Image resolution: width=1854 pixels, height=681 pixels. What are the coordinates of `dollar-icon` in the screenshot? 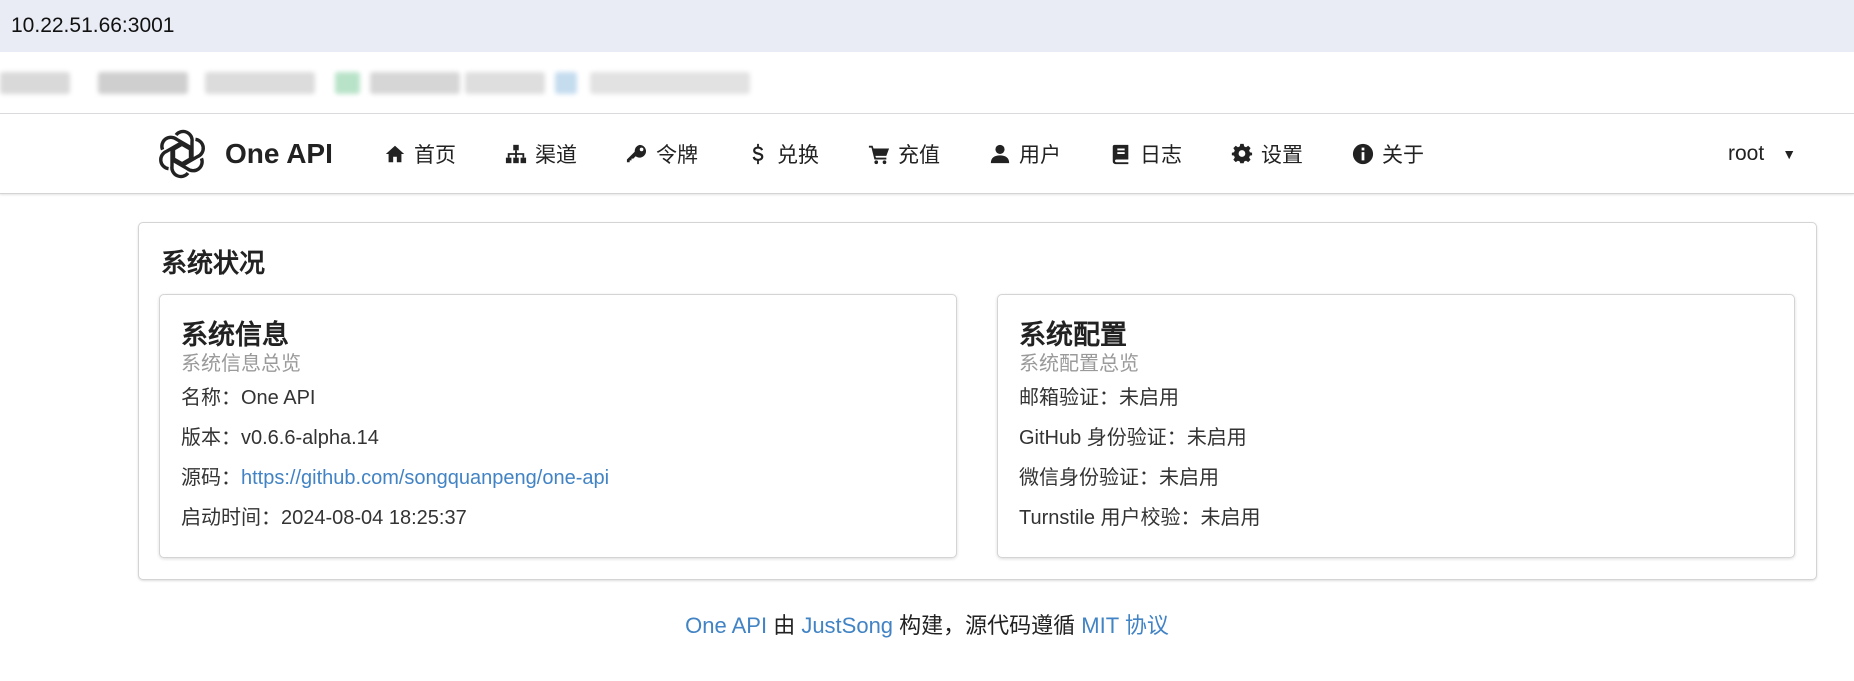 It's located at (758, 154).